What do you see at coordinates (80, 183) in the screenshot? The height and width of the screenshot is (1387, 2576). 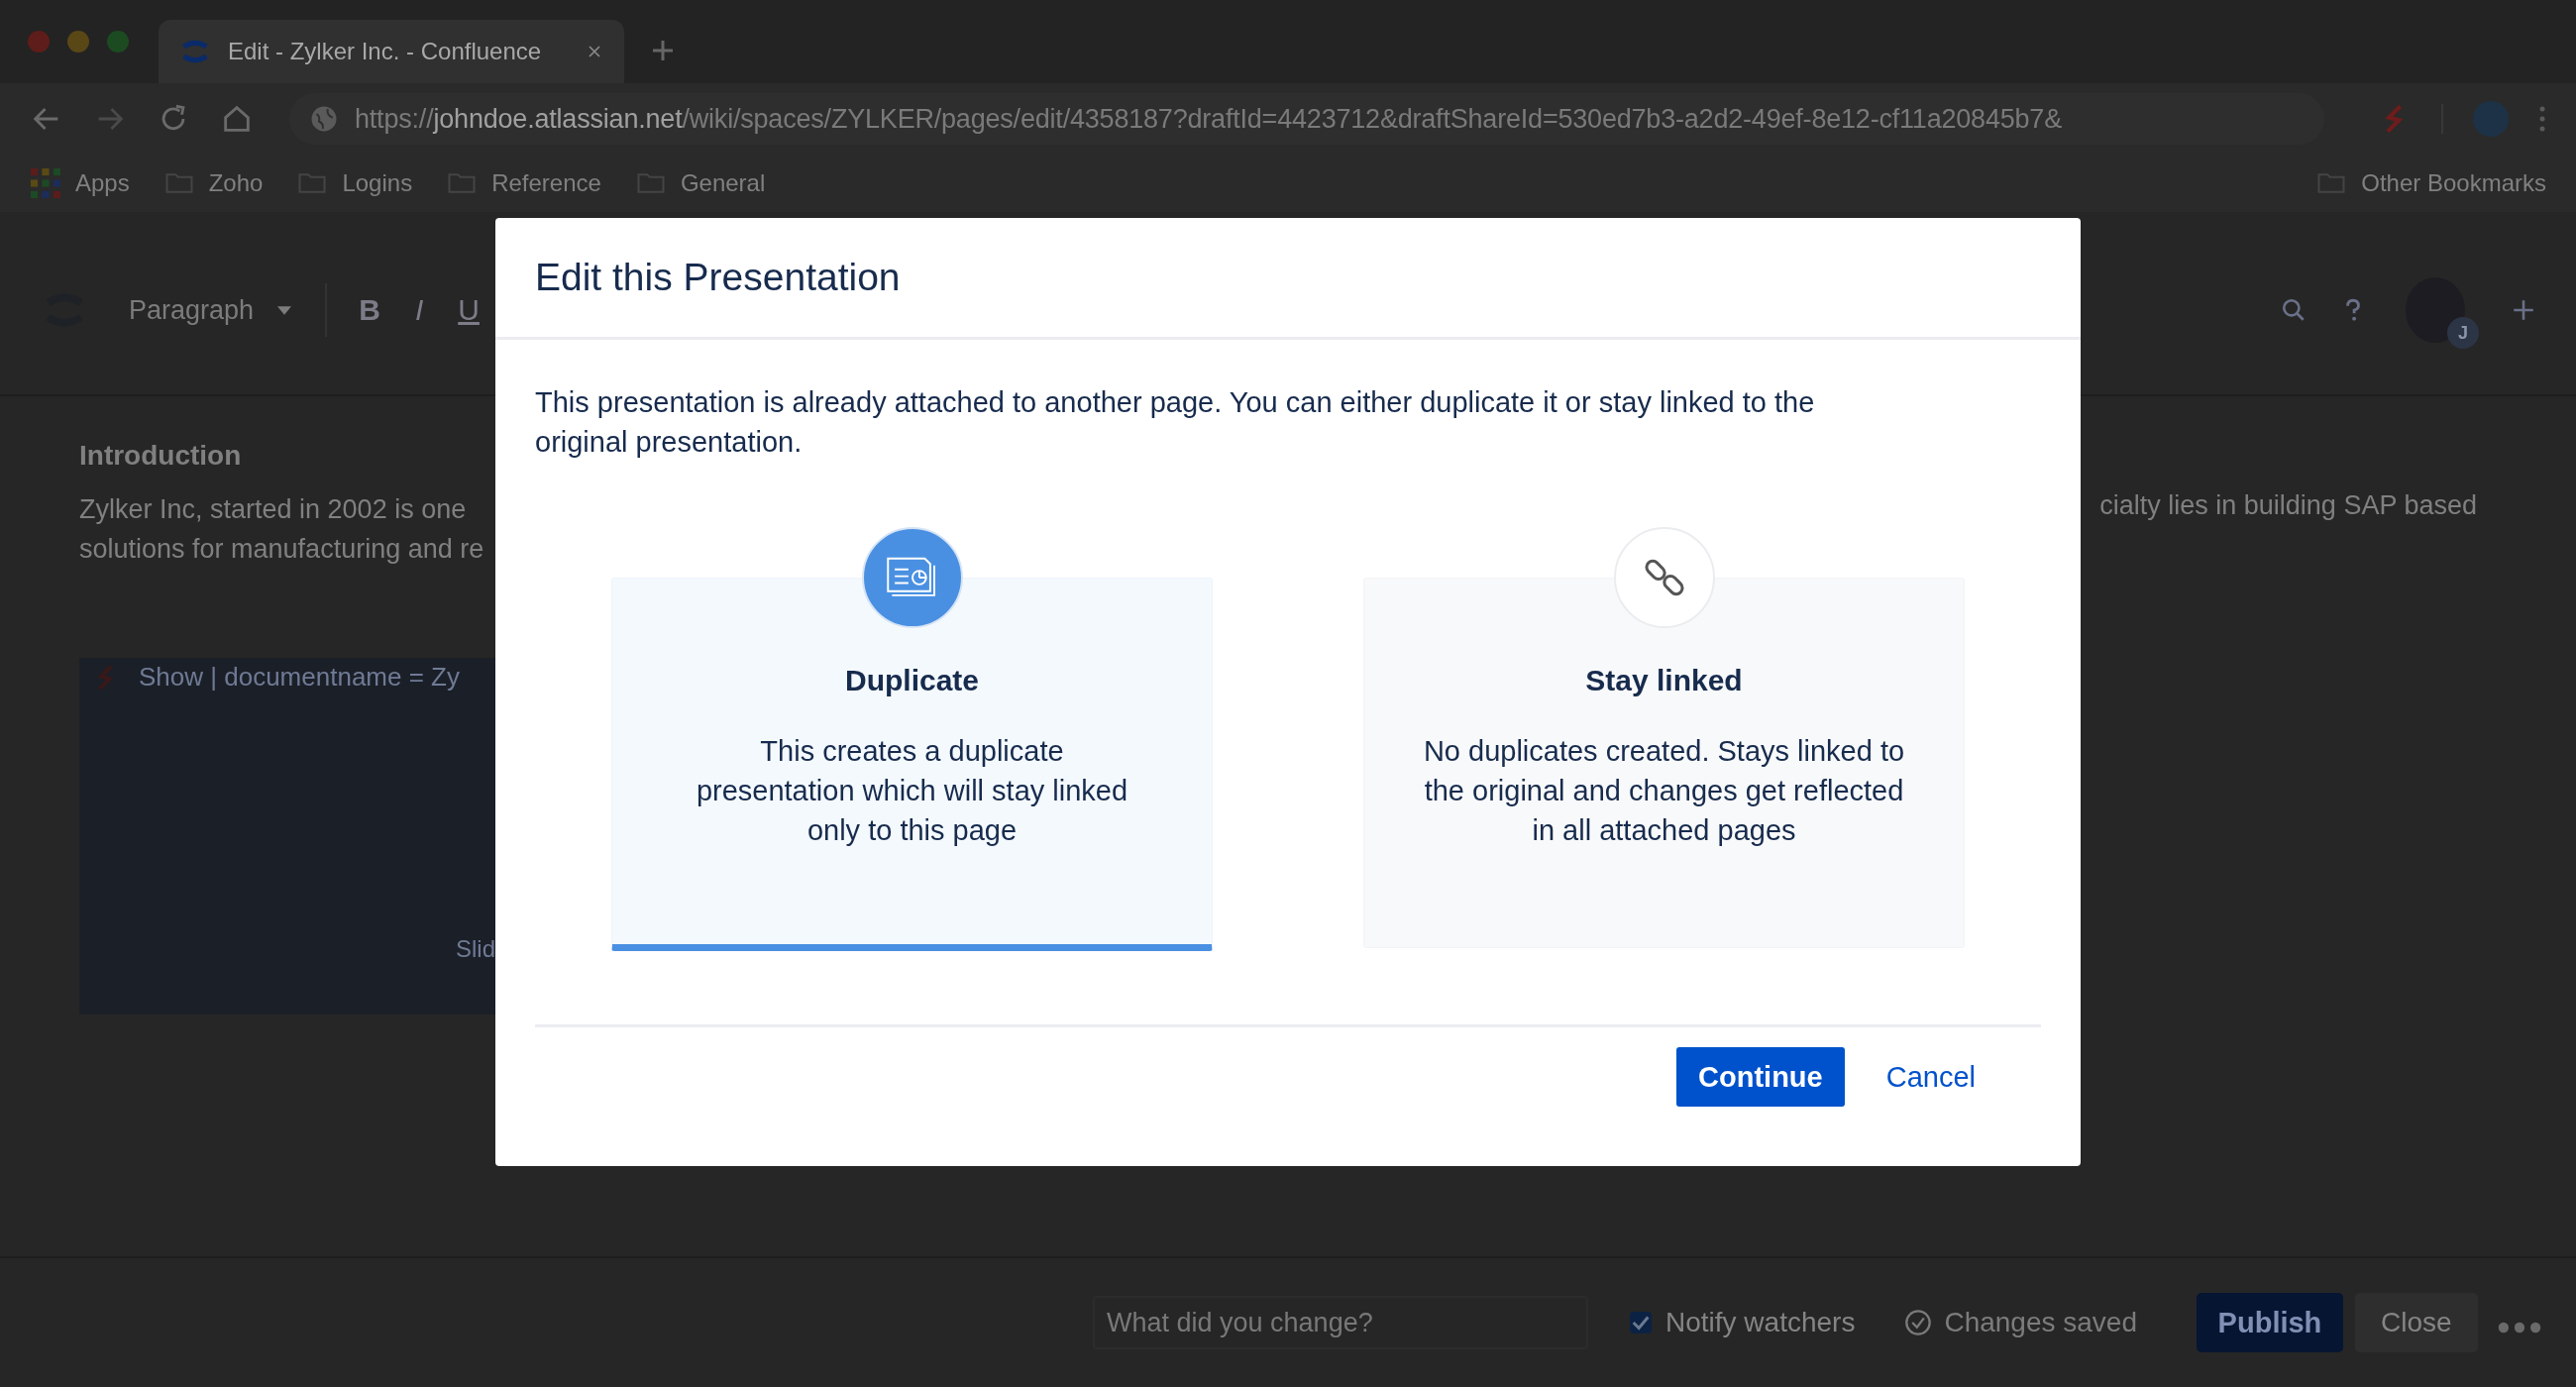 I see `bookmark-link: Apps` at bounding box center [80, 183].